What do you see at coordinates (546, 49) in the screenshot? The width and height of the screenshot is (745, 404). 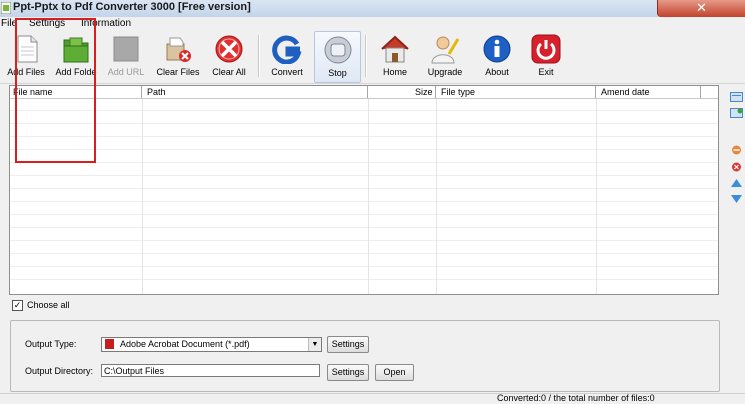 I see `power-icon` at bounding box center [546, 49].